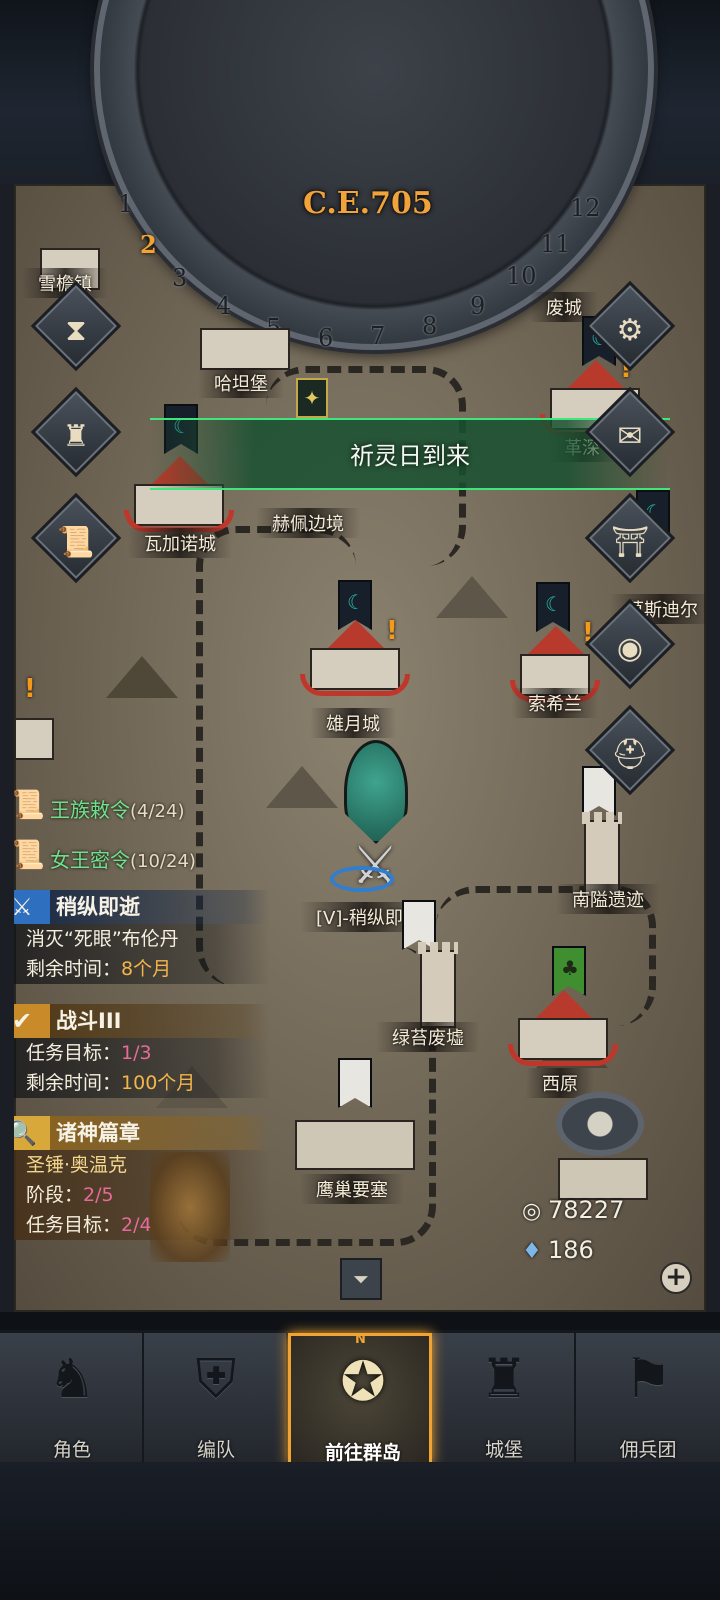 The height and width of the screenshot is (1600, 720). I want to click on location-label: 绿苔废墟, so click(428, 1037).